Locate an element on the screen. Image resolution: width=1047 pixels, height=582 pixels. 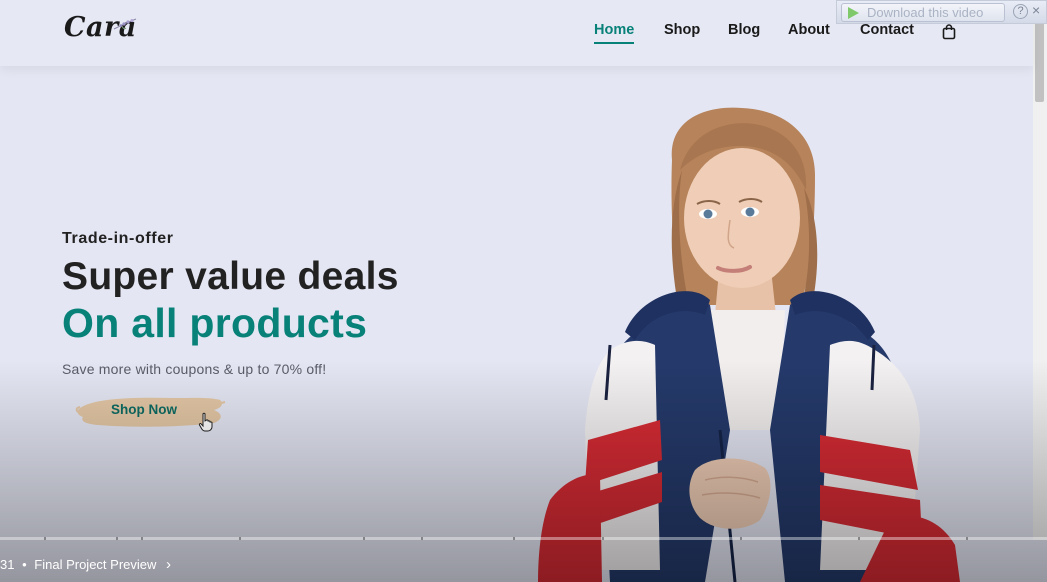
download-video-button: Download this video is located at coordinates (923, 12).